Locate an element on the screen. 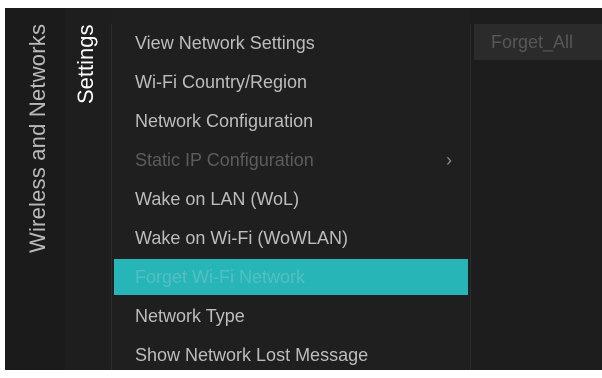 This screenshot has height=378, width=602. menu-item-label: Network Type is located at coordinates (190, 316).